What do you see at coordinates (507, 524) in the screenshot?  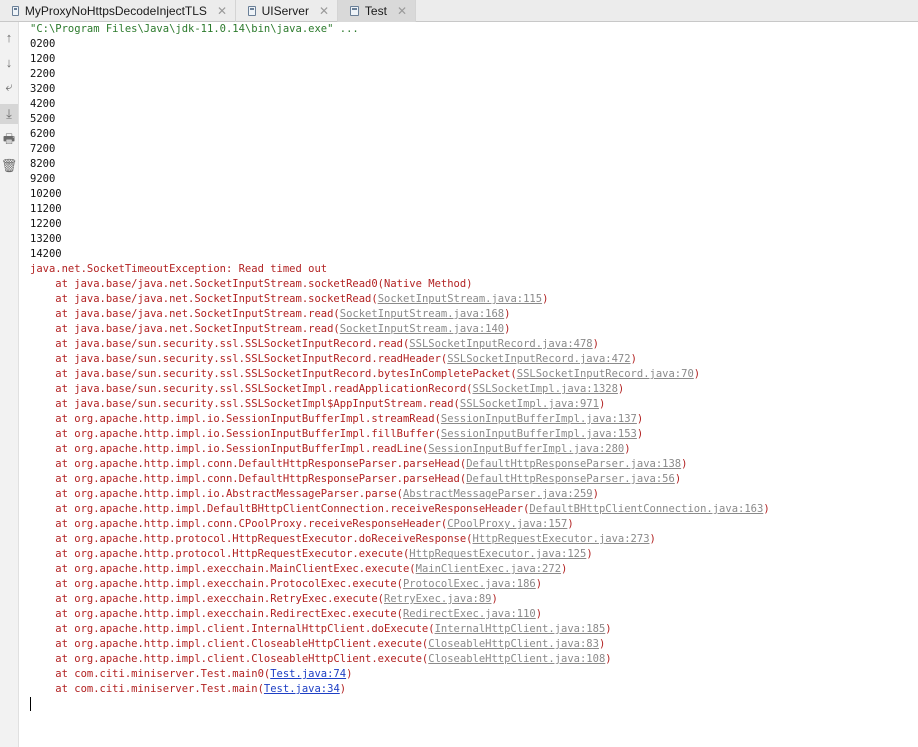 I see `source-link: CPoolProxy.java:157` at bounding box center [507, 524].